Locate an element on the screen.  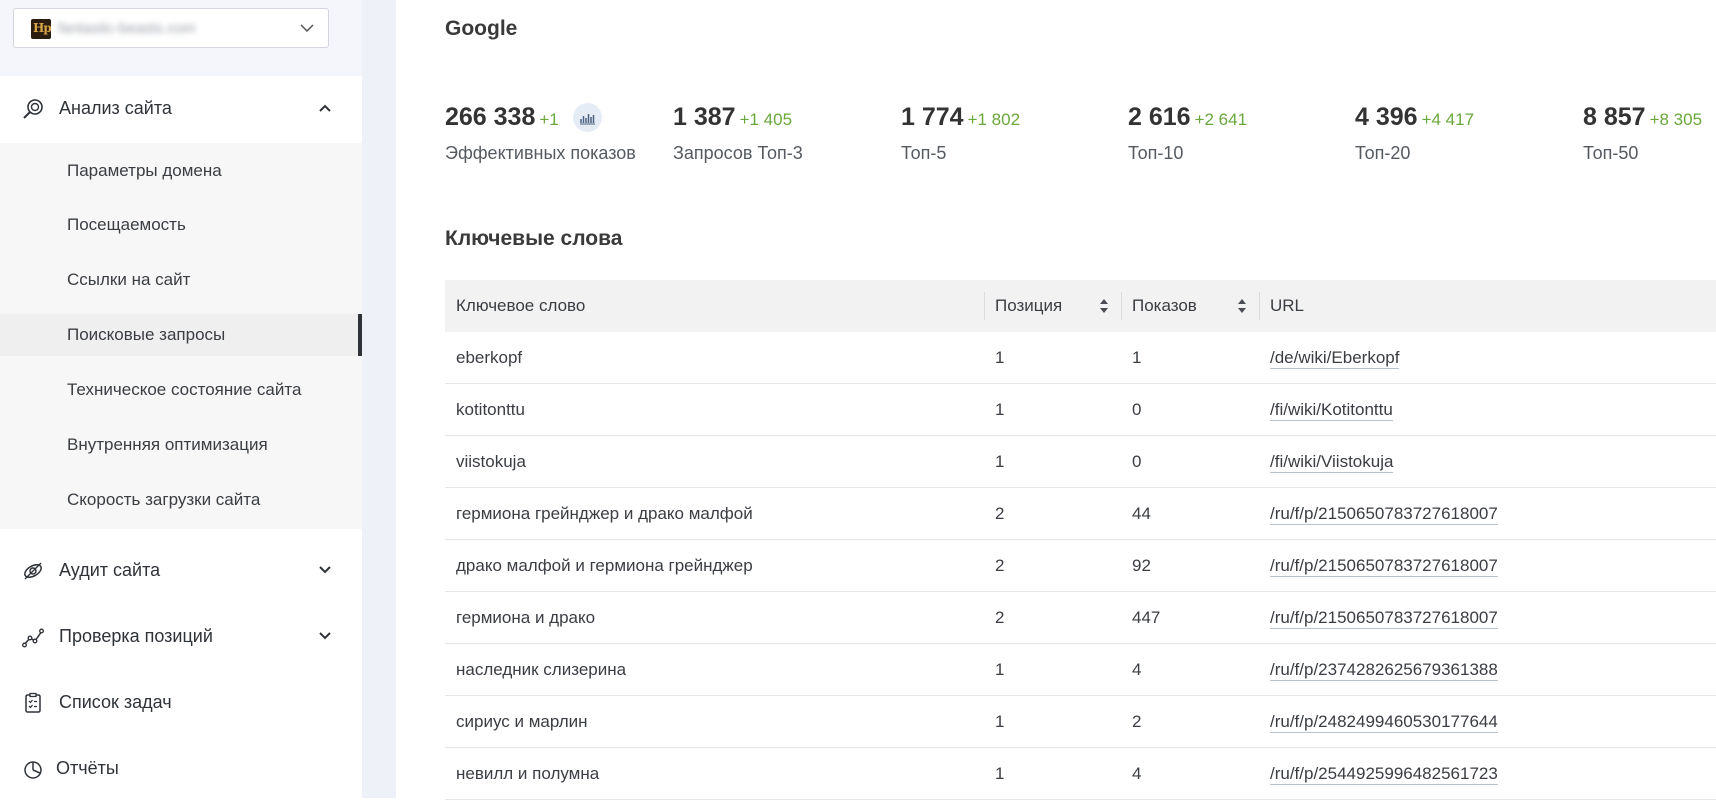
cell-keyword: kotitonttu is located at coordinates (714, 409).